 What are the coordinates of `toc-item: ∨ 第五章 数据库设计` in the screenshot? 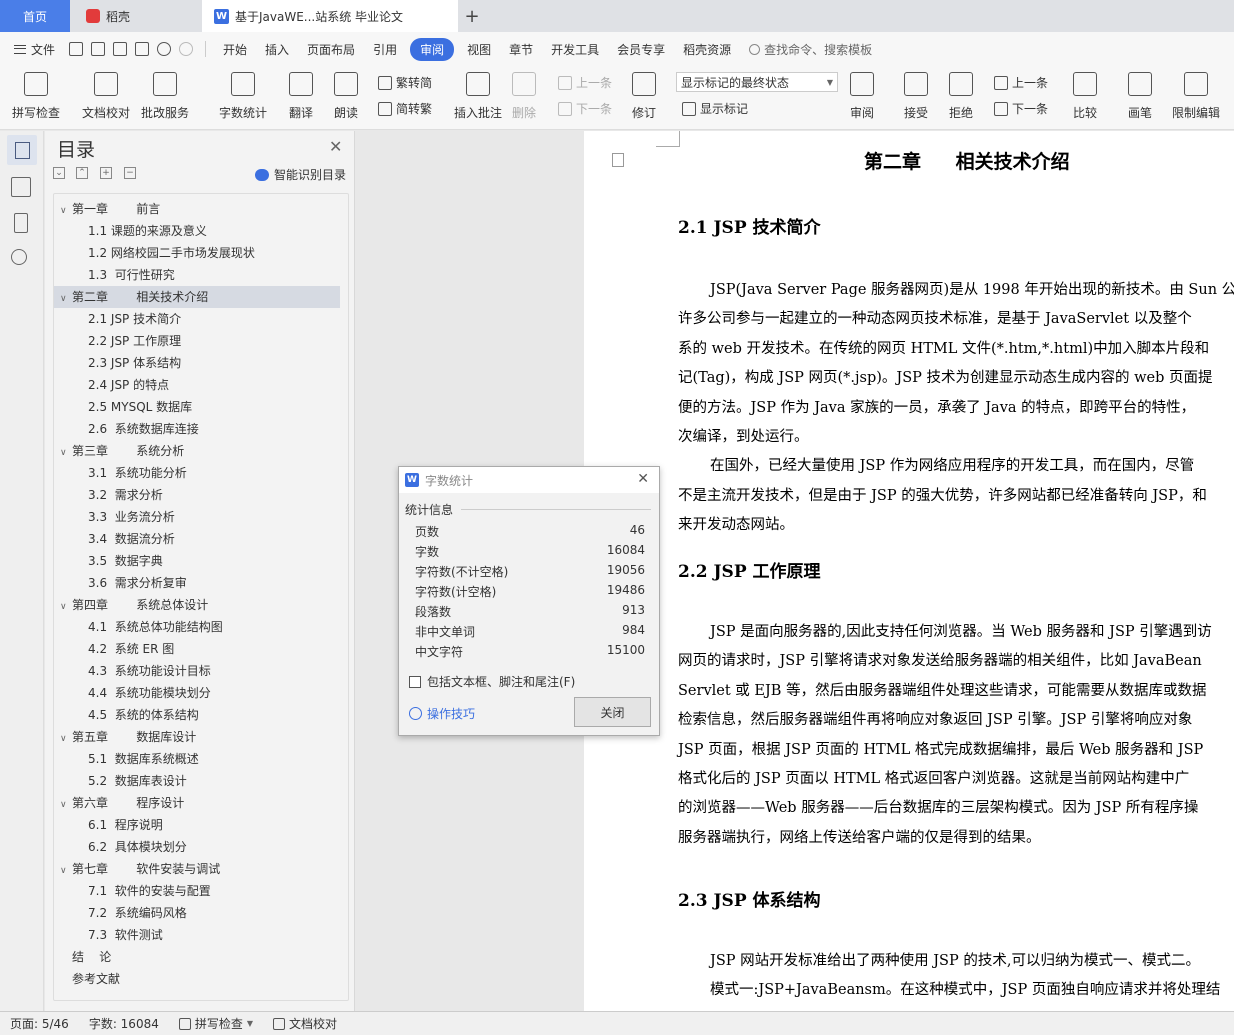 It's located at (128, 737).